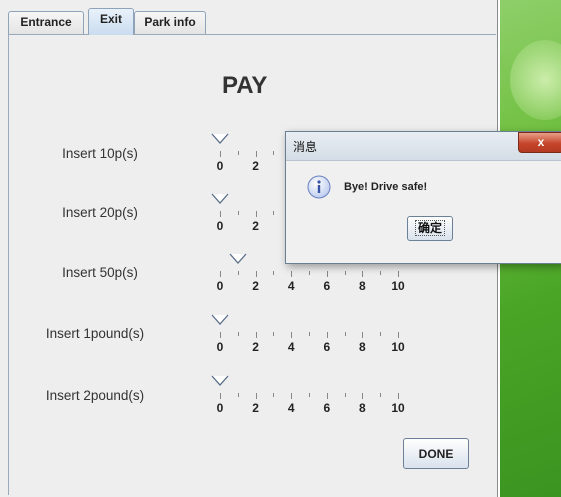 The height and width of the screenshot is (497, 561). What do you see at coordinates (305, 147) in the screenshot?
I see `dialog-title: 消息` at bounding box center [305, 147].